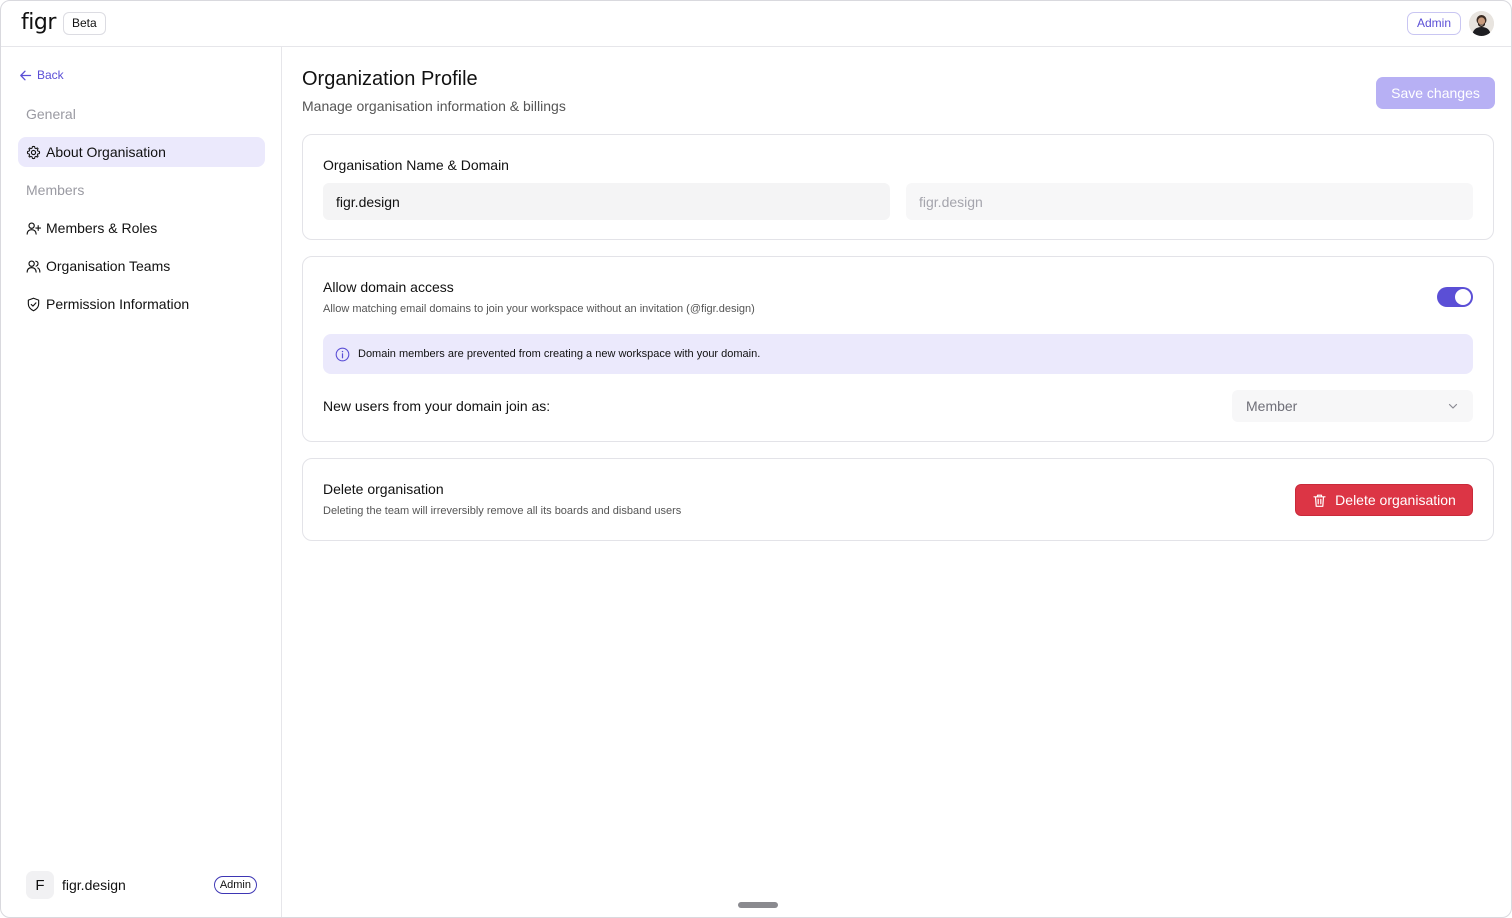  What do you see at coordinates (1189, 201) in the screenshot?
I see `org-domain-input` at bounding box center [1189, 201].